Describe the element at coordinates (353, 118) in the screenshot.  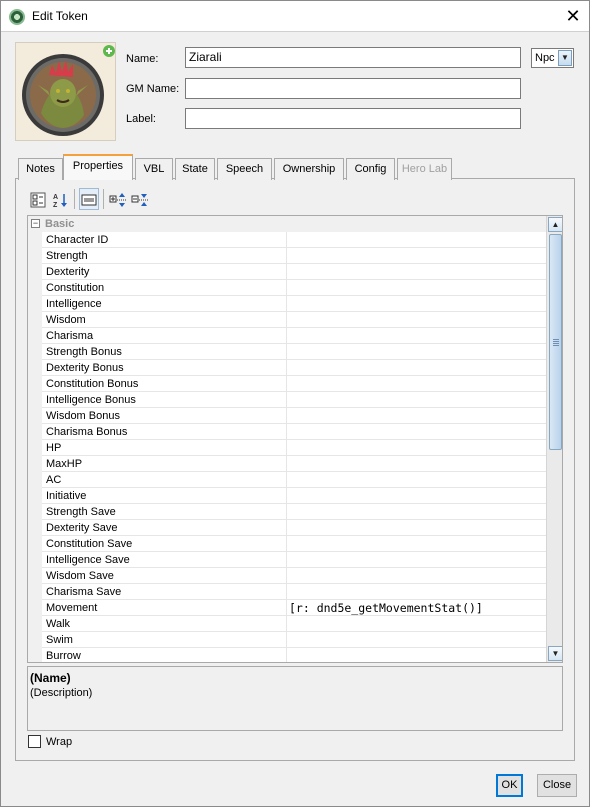
I see `label-field` at that location.